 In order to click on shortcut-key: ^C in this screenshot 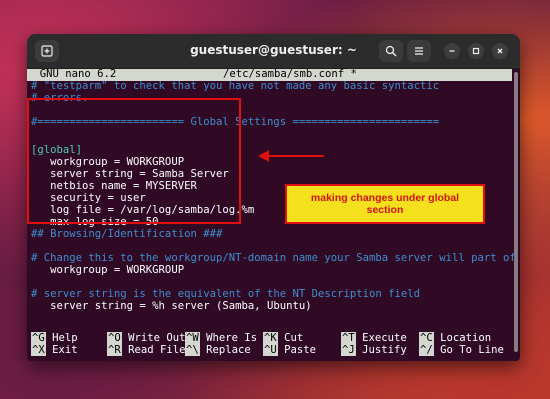, I will do `click(426, 338)`.